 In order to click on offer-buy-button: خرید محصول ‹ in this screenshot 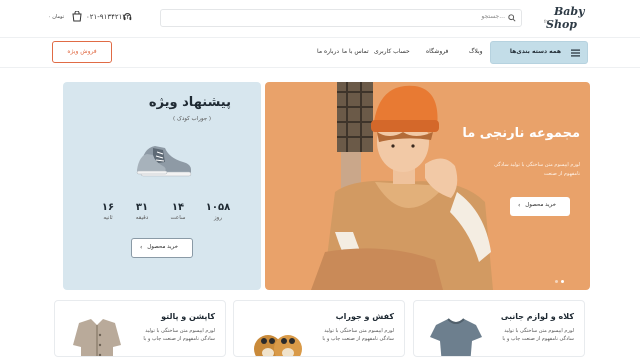, I will do `click(162, 248)`.